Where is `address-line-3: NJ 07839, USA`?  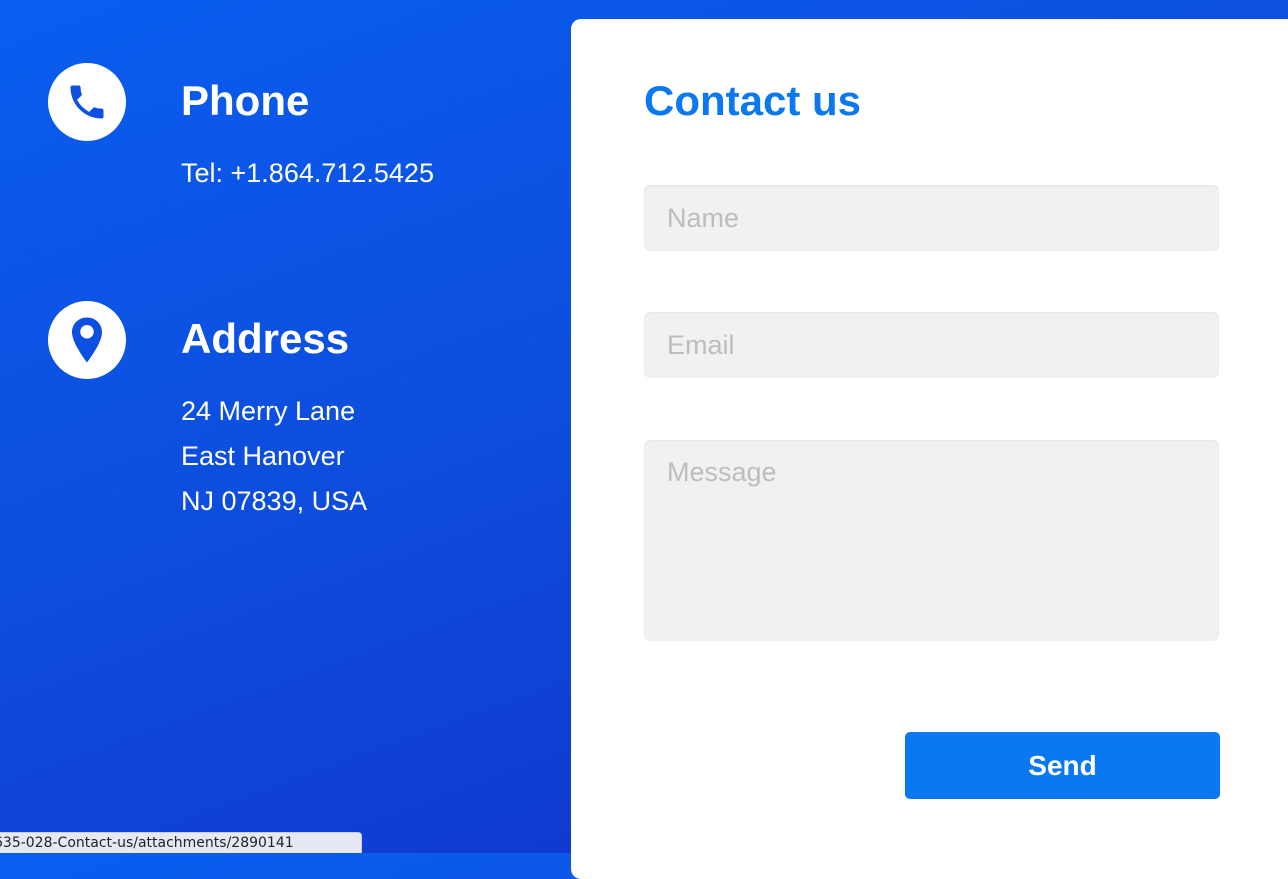
address-line-3: NJ 07839, USA is located at coordinates (274, 501).